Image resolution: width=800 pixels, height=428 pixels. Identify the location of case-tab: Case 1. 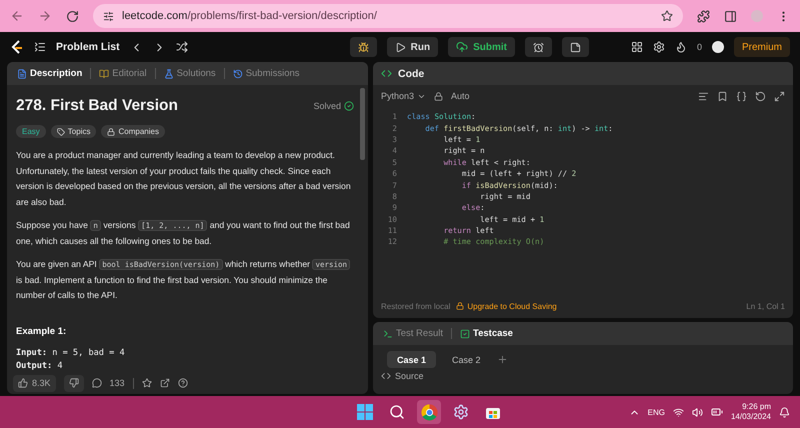
(411, 359).